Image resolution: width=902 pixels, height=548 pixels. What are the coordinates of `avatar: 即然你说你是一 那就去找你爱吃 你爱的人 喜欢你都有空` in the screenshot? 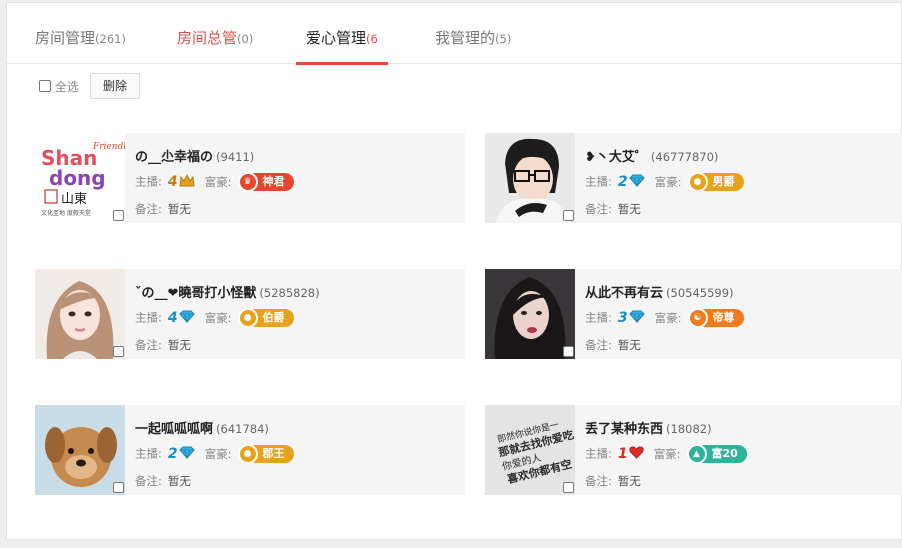 It's located at (530, 450).